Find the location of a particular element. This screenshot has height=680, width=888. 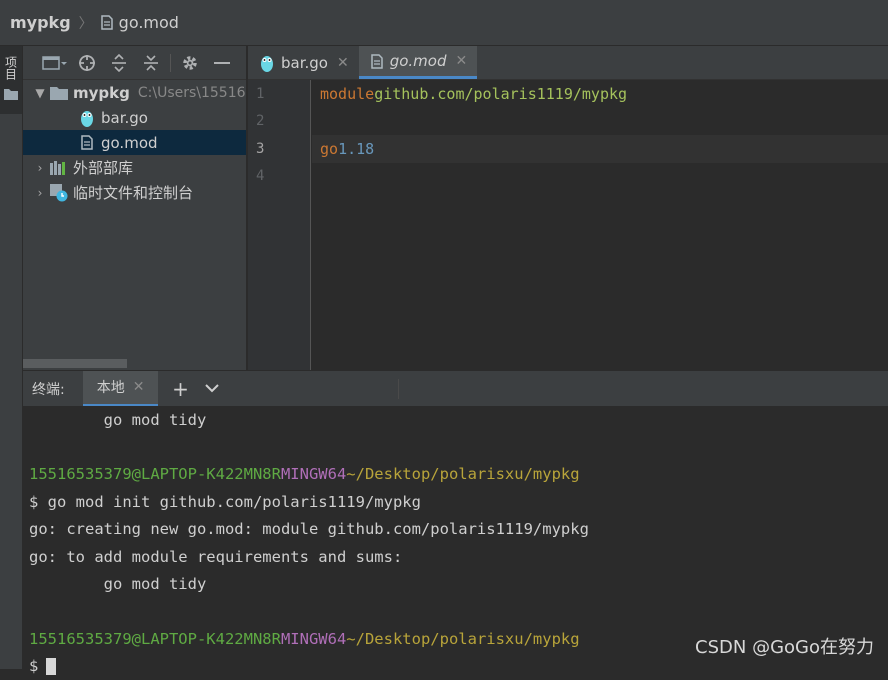

code-line: module github.com/polaris1119/mypkg is located at coordinates (600, 94).